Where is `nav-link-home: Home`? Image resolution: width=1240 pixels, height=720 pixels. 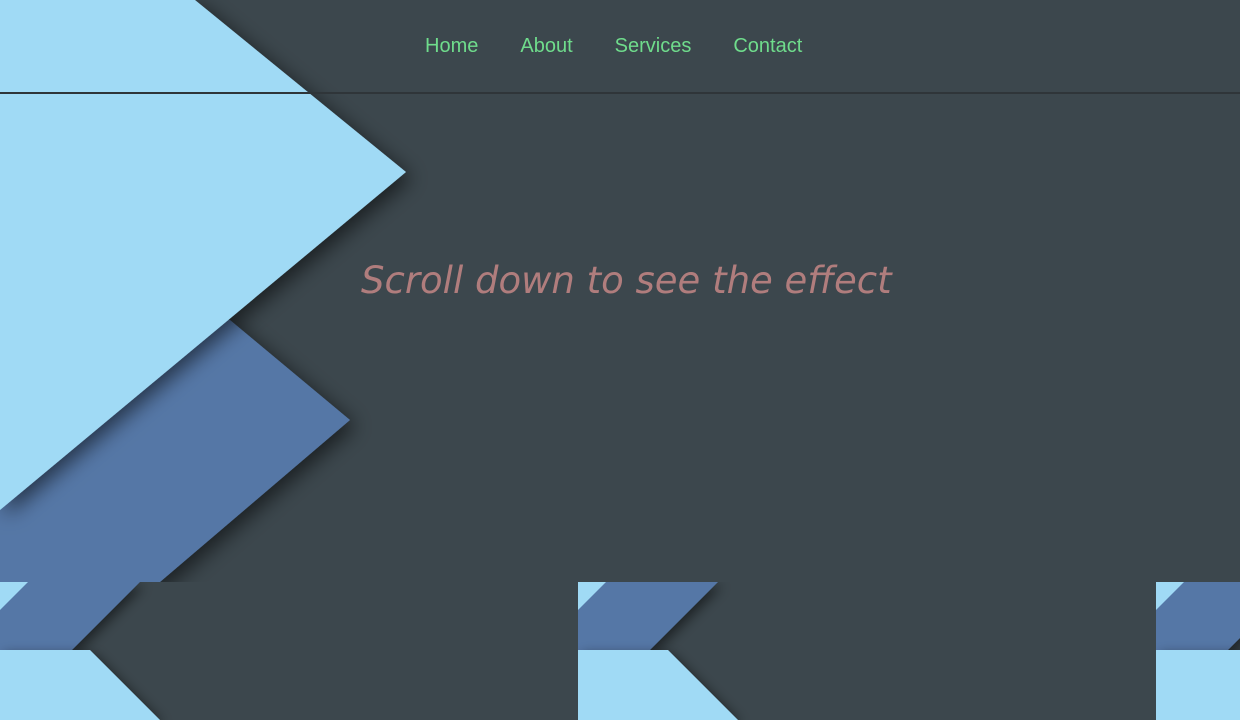
nav-link-home: Home is located at coordinates (451, 46).